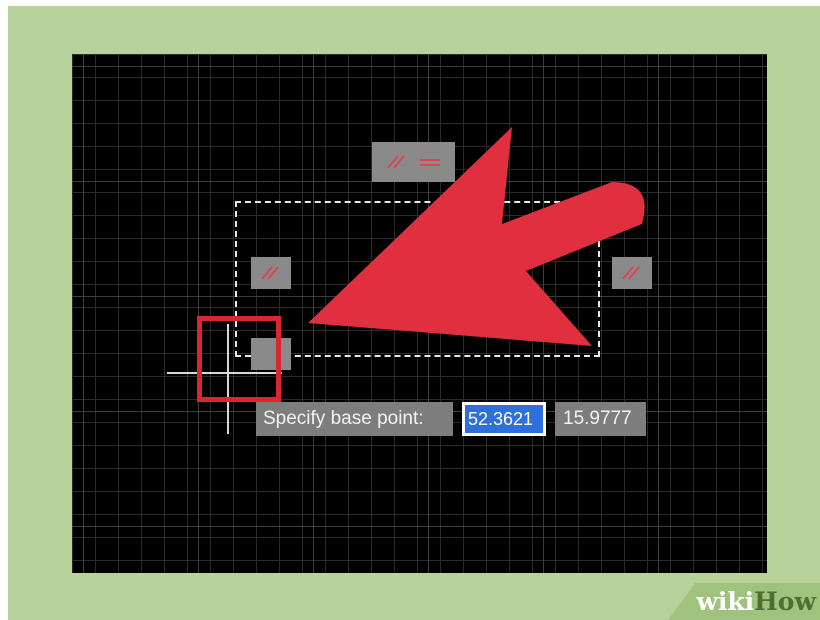 The height and width of the screenshot is (620, 820). I want to click on left-border, so click(4, 310).